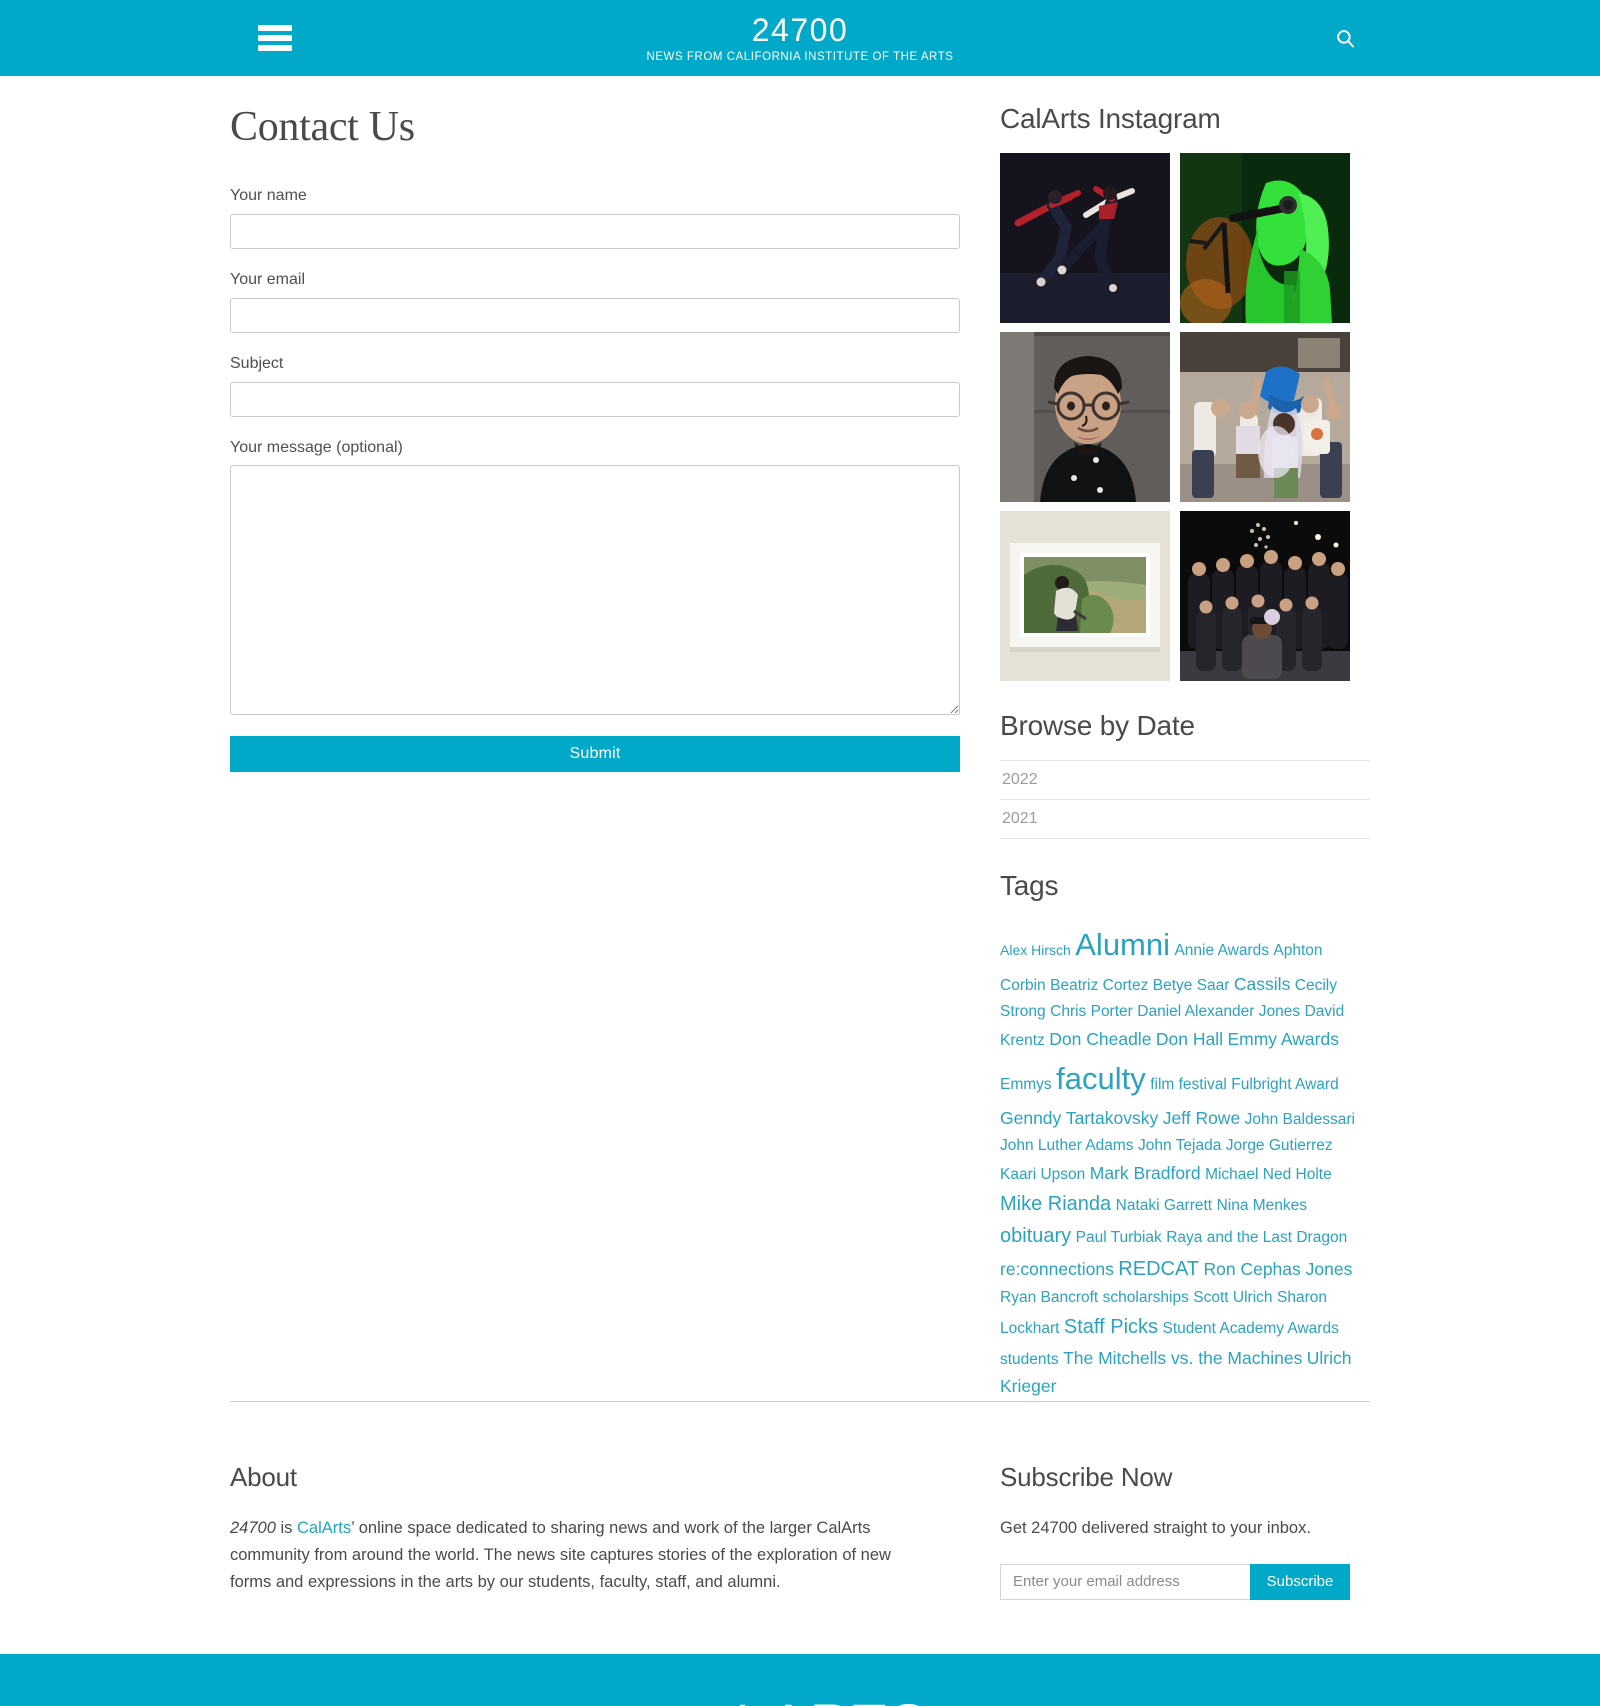 The height and width of the screenshot is (1706, 1600). I want to click on instagram-tile-dancers-on-dark-stage, so click(1085, 237).